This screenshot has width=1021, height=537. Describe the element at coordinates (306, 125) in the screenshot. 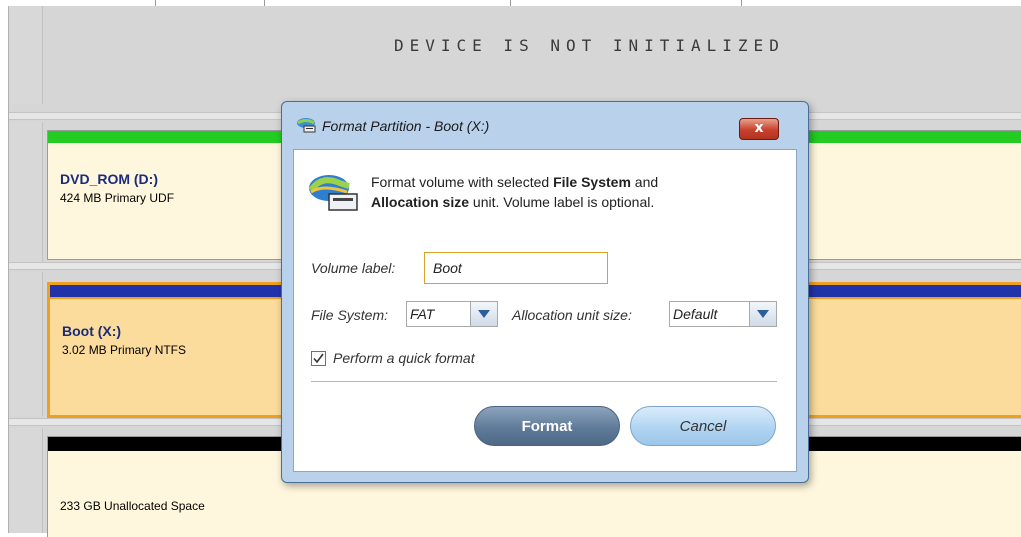

I see `disk-icon` at that location.